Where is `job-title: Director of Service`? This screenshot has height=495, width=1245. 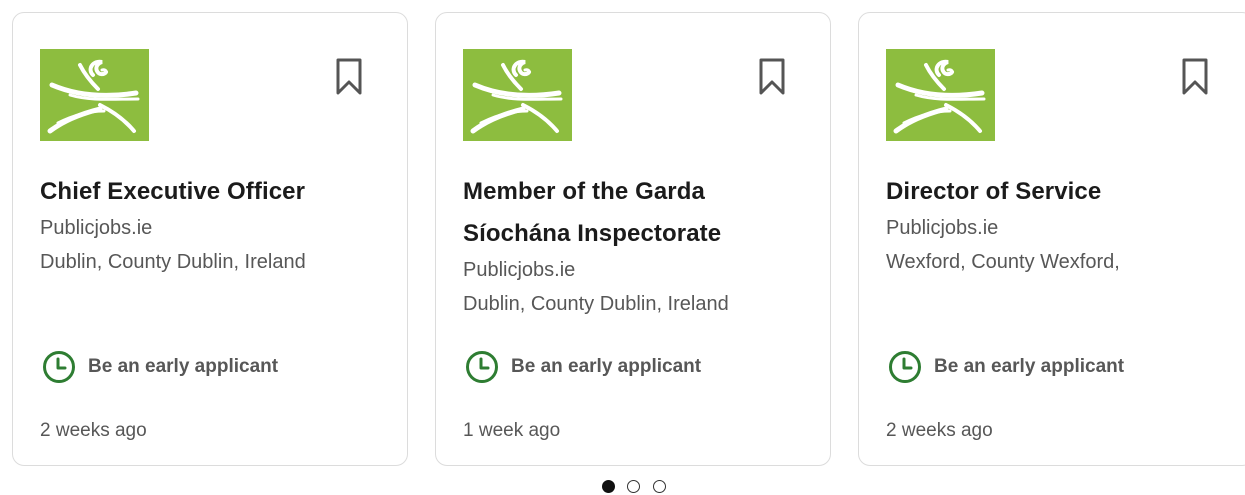
job-title: Director of Service is located at coordinates (1058, 192).